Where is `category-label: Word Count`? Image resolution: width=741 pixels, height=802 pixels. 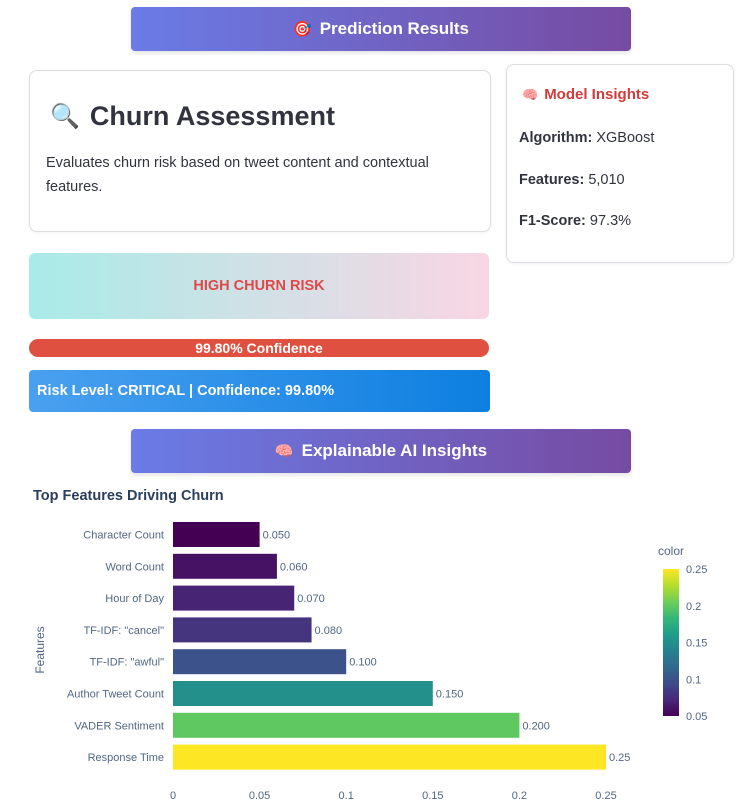 category-label: Word Count is located at coordinates (135, 567).